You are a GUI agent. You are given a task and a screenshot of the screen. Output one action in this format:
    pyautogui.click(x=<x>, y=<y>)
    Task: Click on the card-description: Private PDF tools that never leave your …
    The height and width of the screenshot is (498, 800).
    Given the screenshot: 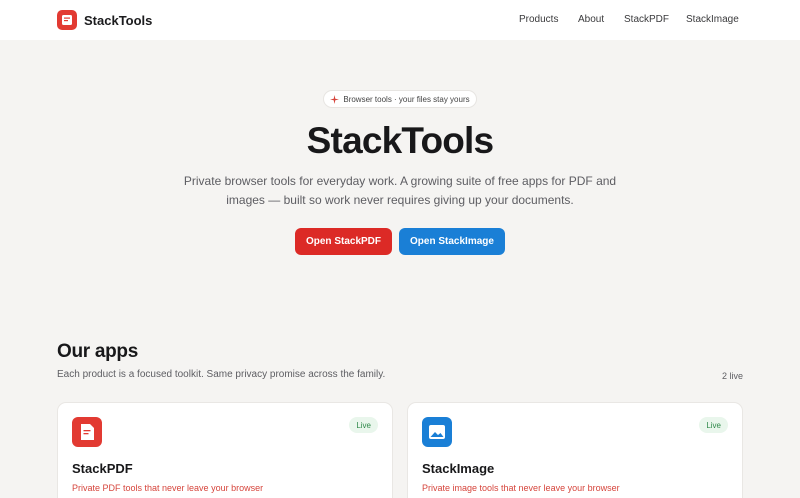 What is the action you would take?
    pyautogui.click(x=168, y=488)
    